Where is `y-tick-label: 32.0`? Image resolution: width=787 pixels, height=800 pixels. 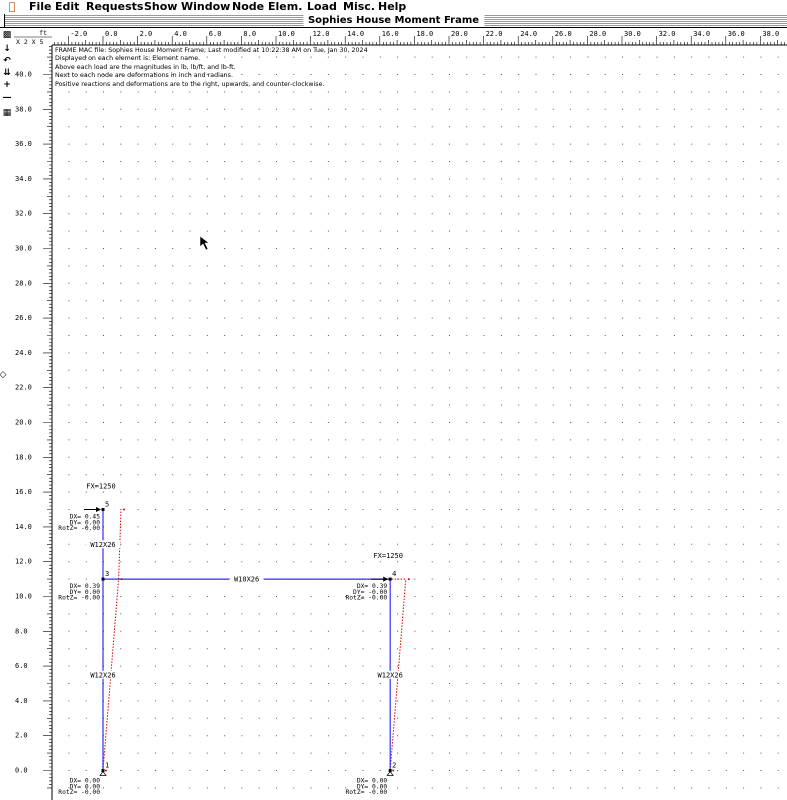
y-tick-label: 32.0 is located at coordinates (23, 214).